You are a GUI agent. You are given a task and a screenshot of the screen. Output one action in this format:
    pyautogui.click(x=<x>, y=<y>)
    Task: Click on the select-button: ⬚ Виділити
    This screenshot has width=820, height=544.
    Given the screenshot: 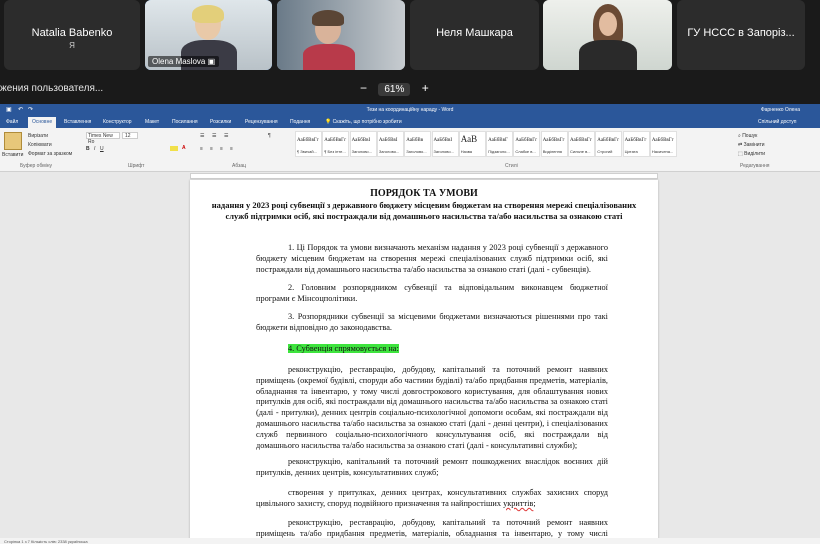 What is the action you would take?
    pyautogui.click(x=751, y=154)
    